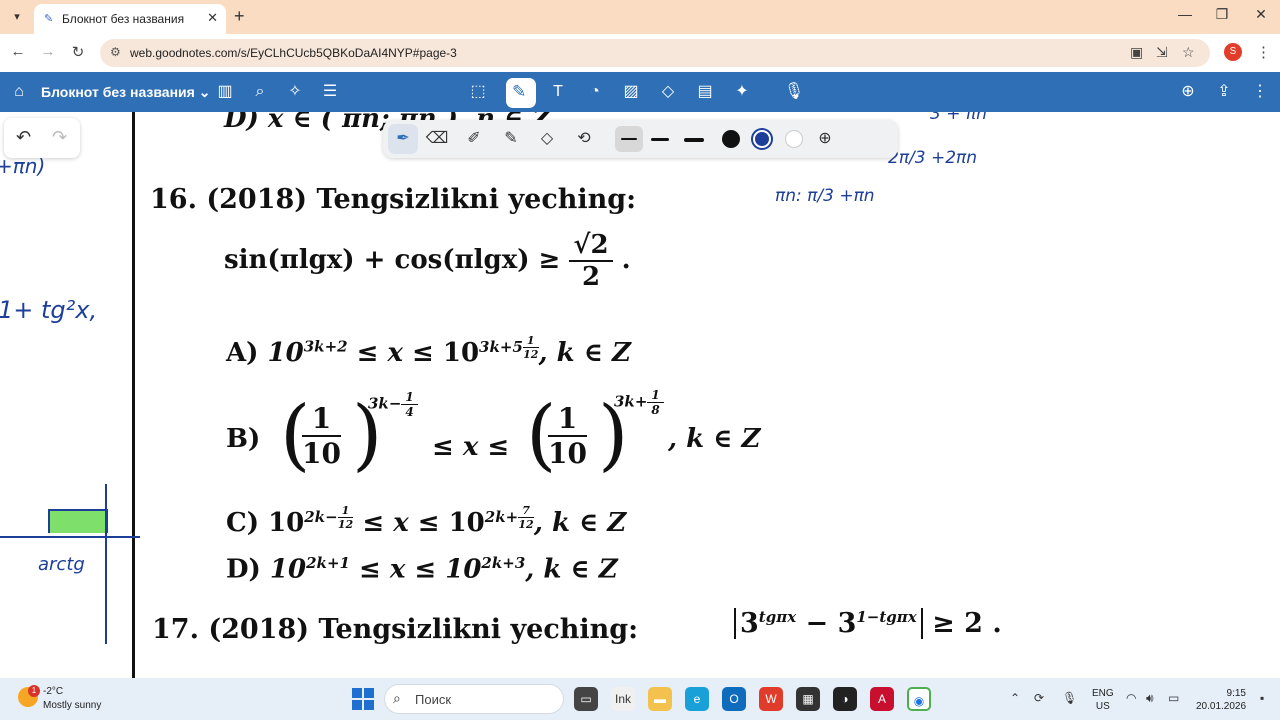 Image resolution: width=1280 pixels, height=720 pixels. What do you see at coordinates (115, 52) in the screenshot?
I see `site-info-icon: ⚙` at bounding box center [115, 52].